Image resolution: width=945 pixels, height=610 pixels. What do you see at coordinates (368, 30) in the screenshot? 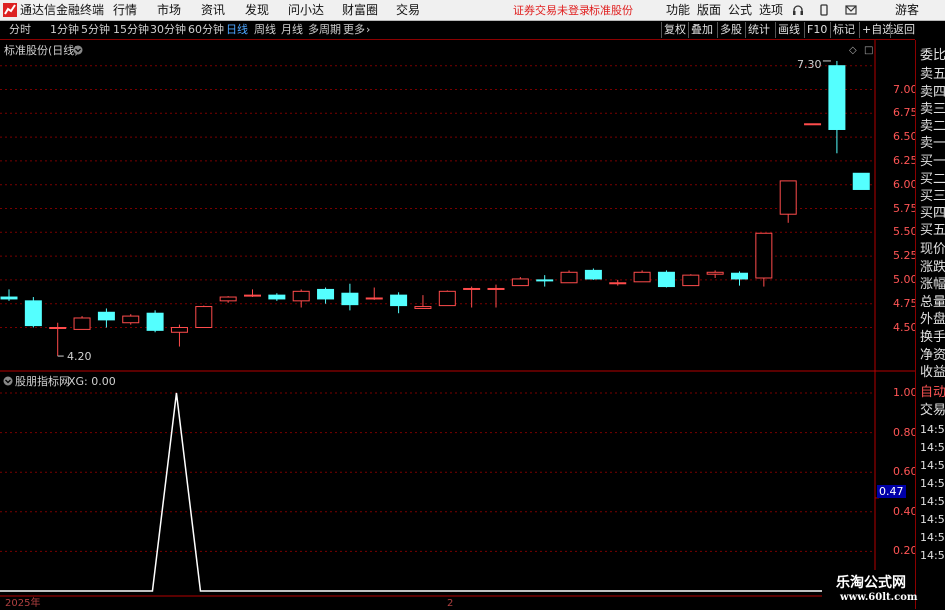
I see `chevron-right-icon: ›` at bounding box center [368, 30].